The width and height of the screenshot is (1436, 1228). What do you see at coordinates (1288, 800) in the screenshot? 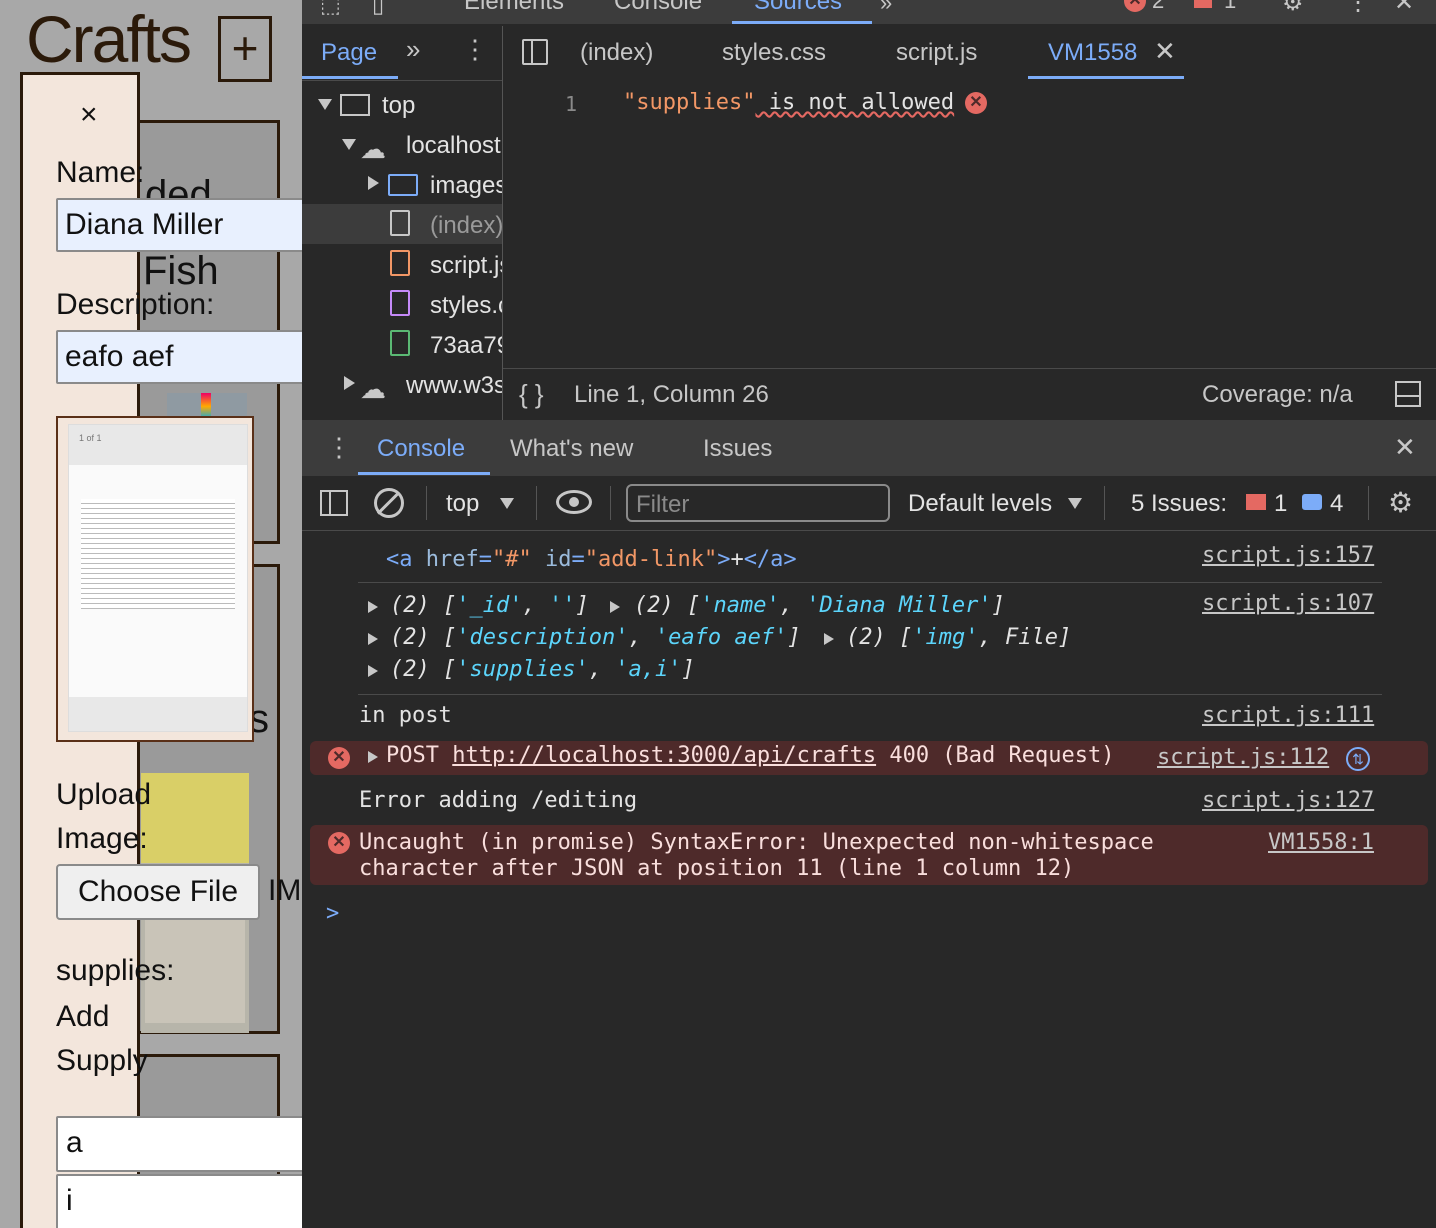
I see `source-link: script.js:127` at bounding box center [1288, 800].